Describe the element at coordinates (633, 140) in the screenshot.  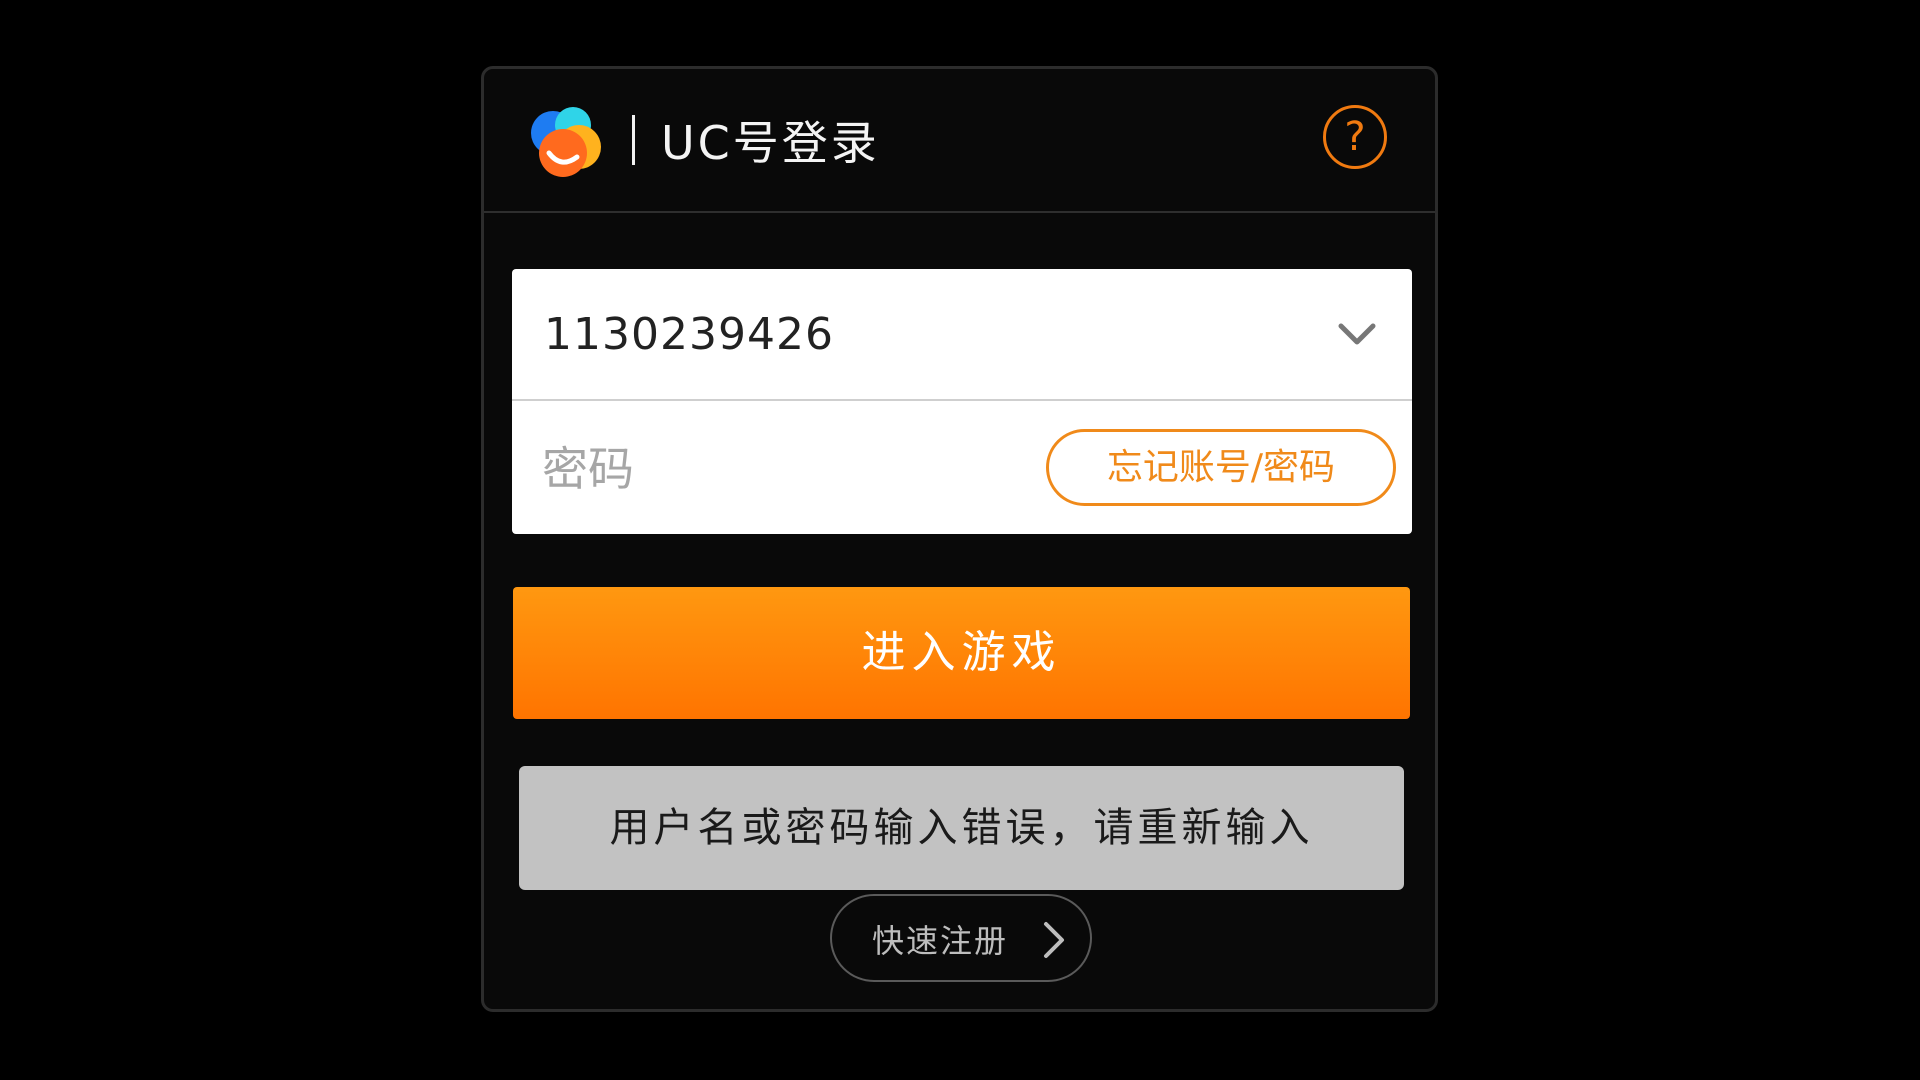
I see `title-divider` at that location.